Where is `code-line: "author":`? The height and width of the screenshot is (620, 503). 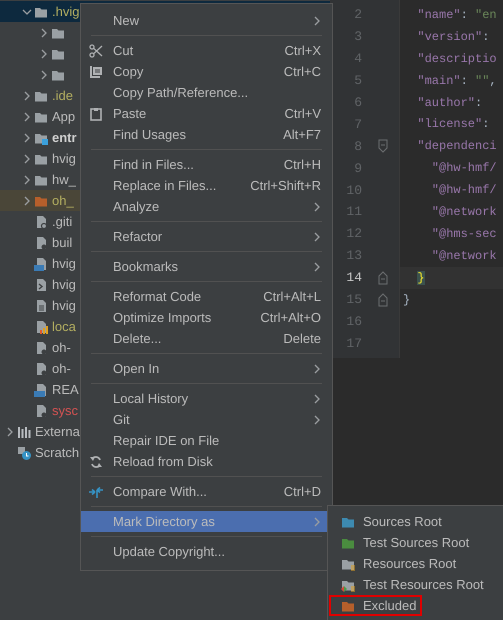 code-line: "author": is located at coordinates (449, 103).